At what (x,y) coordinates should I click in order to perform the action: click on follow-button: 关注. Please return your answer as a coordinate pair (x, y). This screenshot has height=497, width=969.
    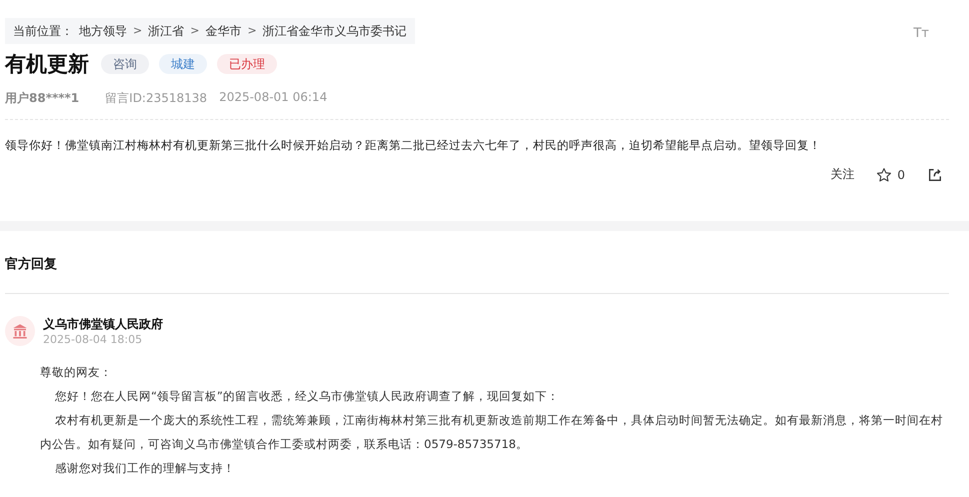
    Looking at the image, I should click on (842, 174).